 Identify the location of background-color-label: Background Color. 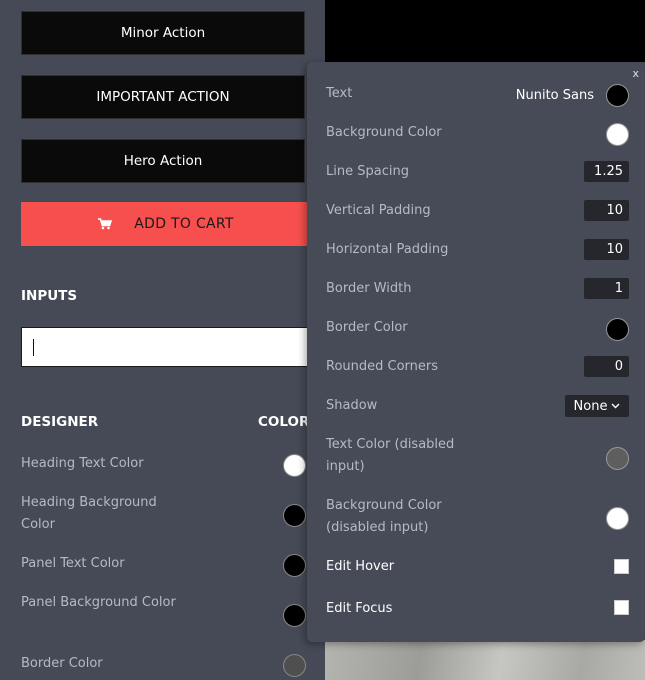
(384, 132).